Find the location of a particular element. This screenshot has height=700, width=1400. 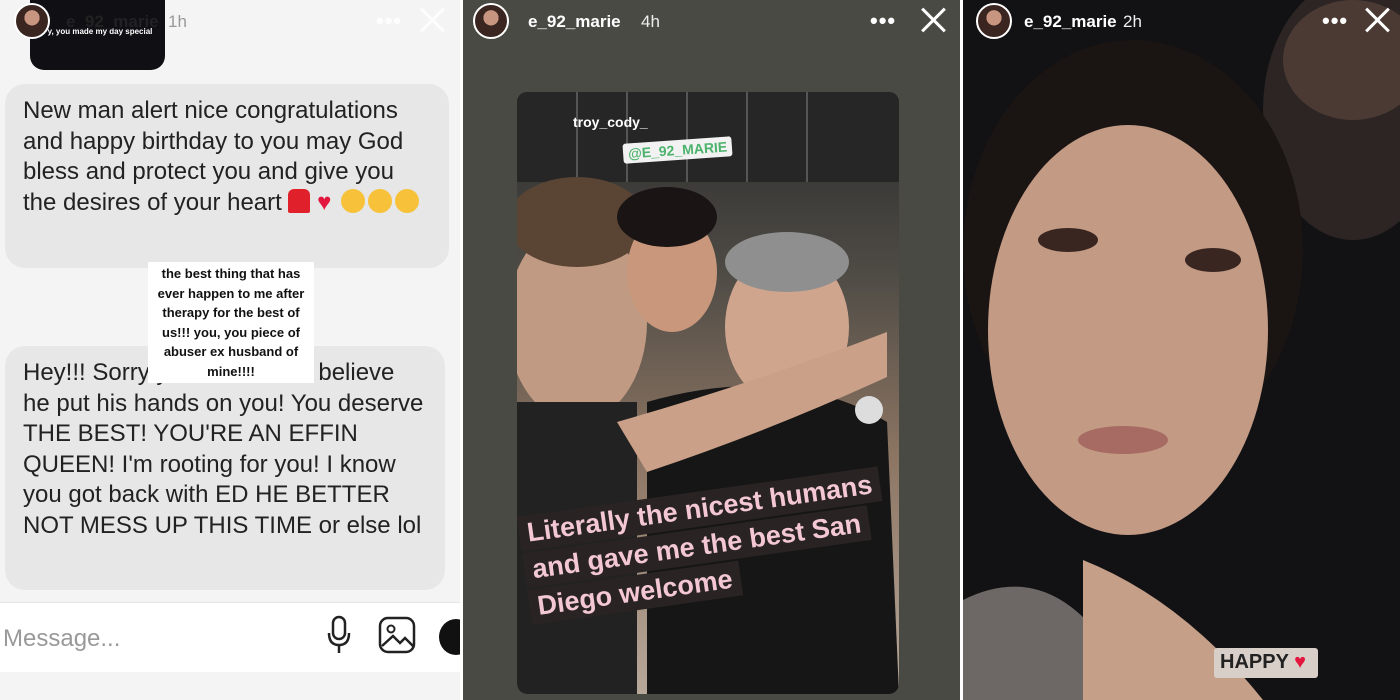

story-time: 1h is located at coordinates (177, 21).